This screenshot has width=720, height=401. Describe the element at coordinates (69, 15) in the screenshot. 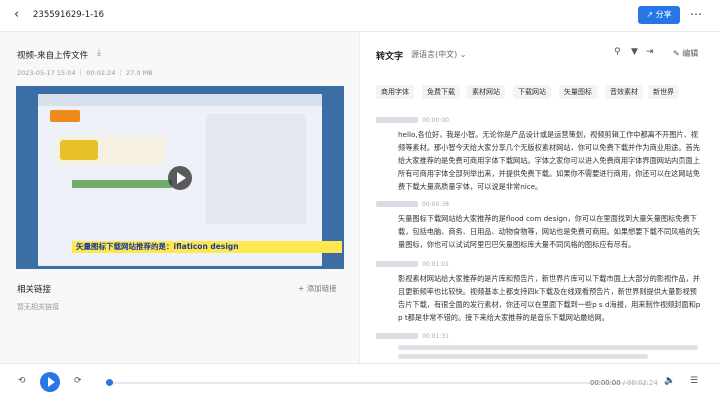

I see `page-title: 235591629-1-16` at that location.